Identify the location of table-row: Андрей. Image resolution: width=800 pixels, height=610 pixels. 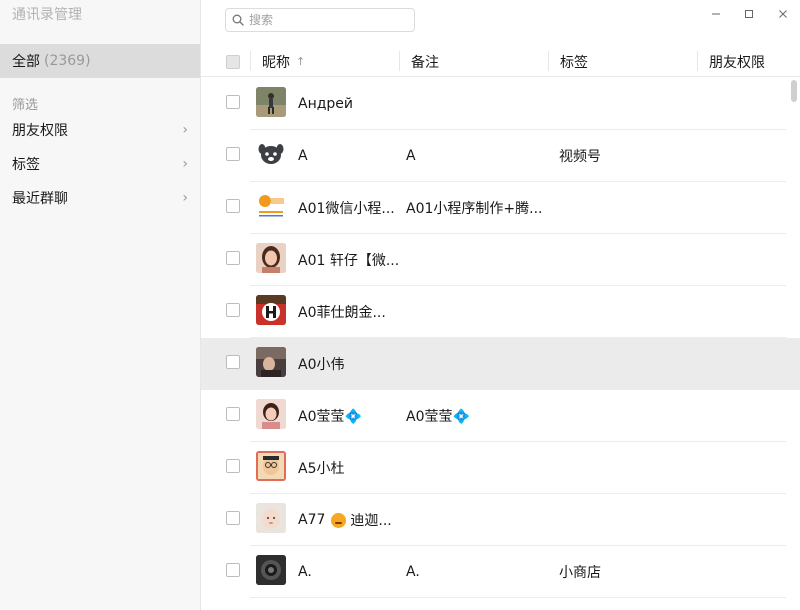
(500, 104).